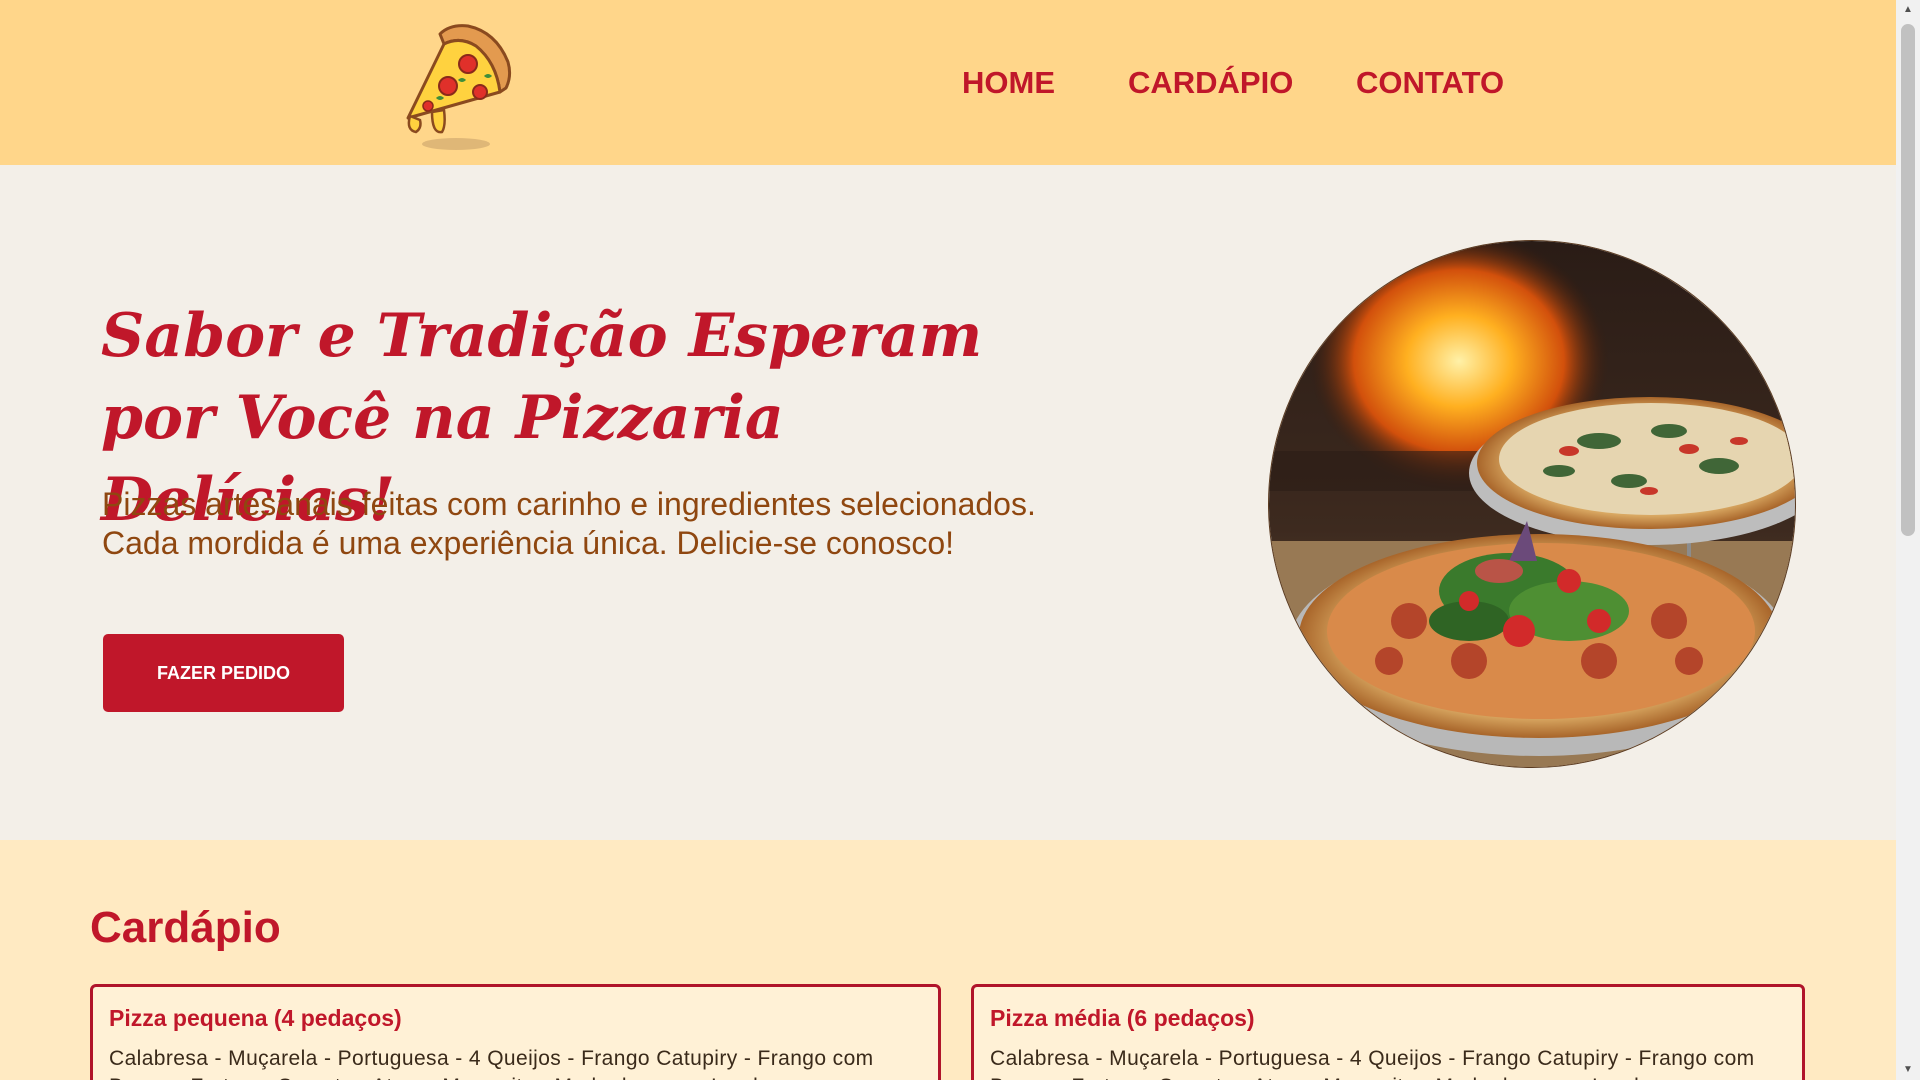  I want to click on scrollbar-thumb, so click(1908, 280).